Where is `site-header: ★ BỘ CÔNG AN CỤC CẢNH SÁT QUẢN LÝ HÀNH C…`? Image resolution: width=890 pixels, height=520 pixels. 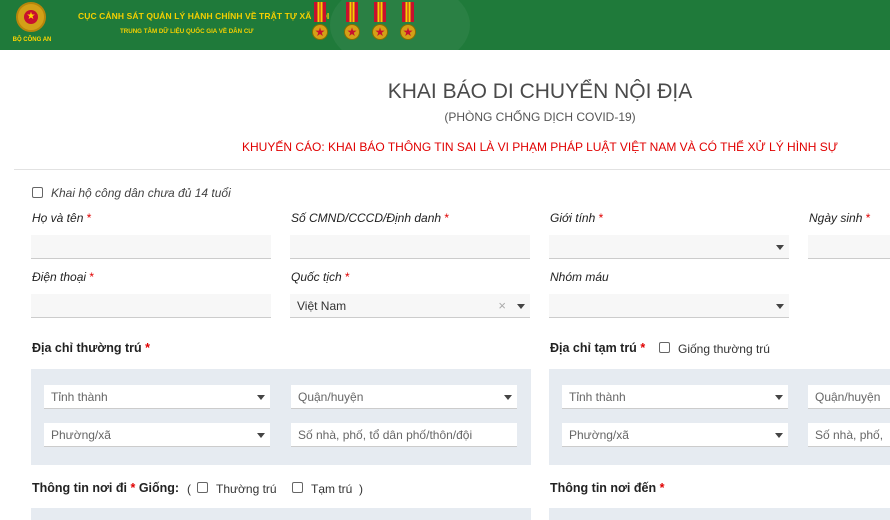 site-header: ★ BỘ CÔNG AN CỤC CẢNH SÁT QUẢN LÝ HÀNH C… is located at coordinates (445, 25).